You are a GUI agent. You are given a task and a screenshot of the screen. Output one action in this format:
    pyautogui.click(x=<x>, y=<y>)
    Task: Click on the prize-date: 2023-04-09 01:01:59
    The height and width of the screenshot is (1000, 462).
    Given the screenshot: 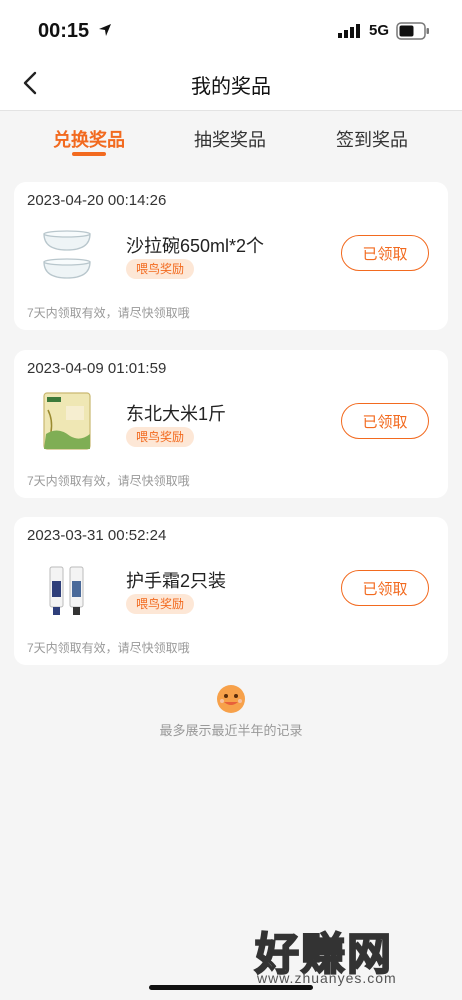 What is the action you would take?
    pyautogui.click(x=97, y=368)
    